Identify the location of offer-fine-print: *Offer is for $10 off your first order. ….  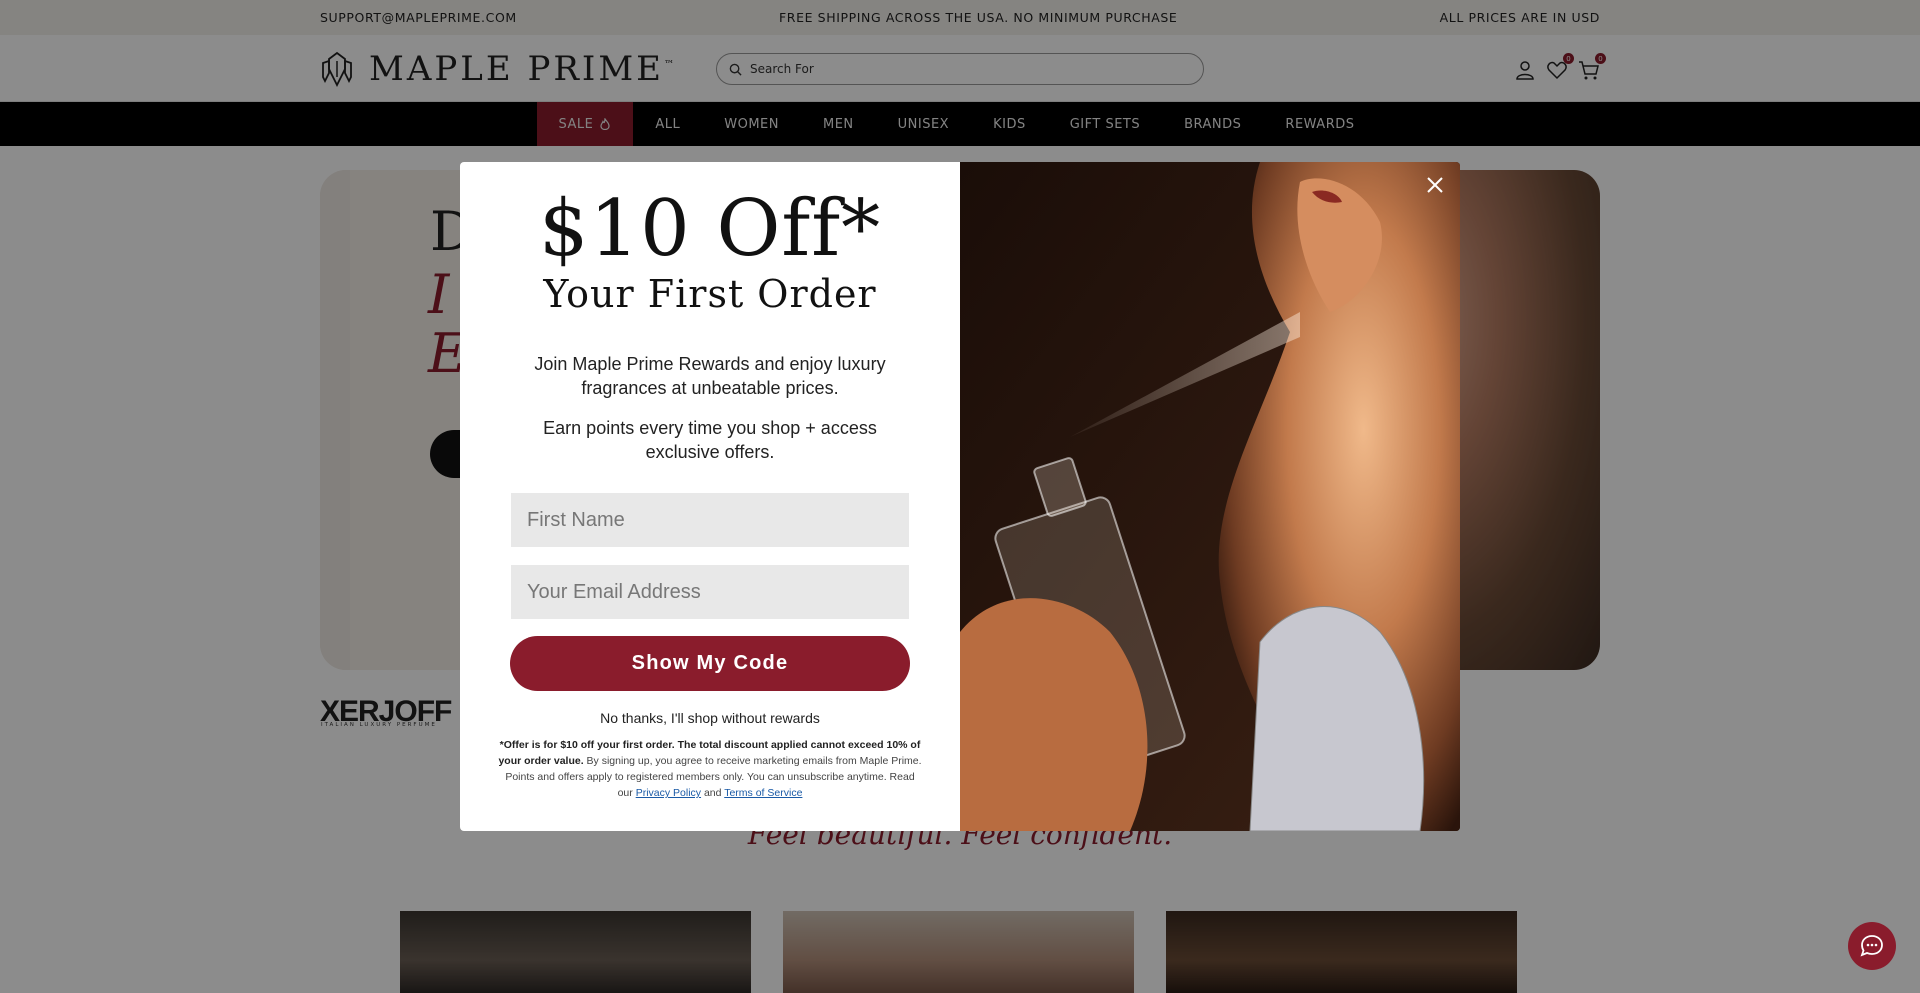
(710, 769).